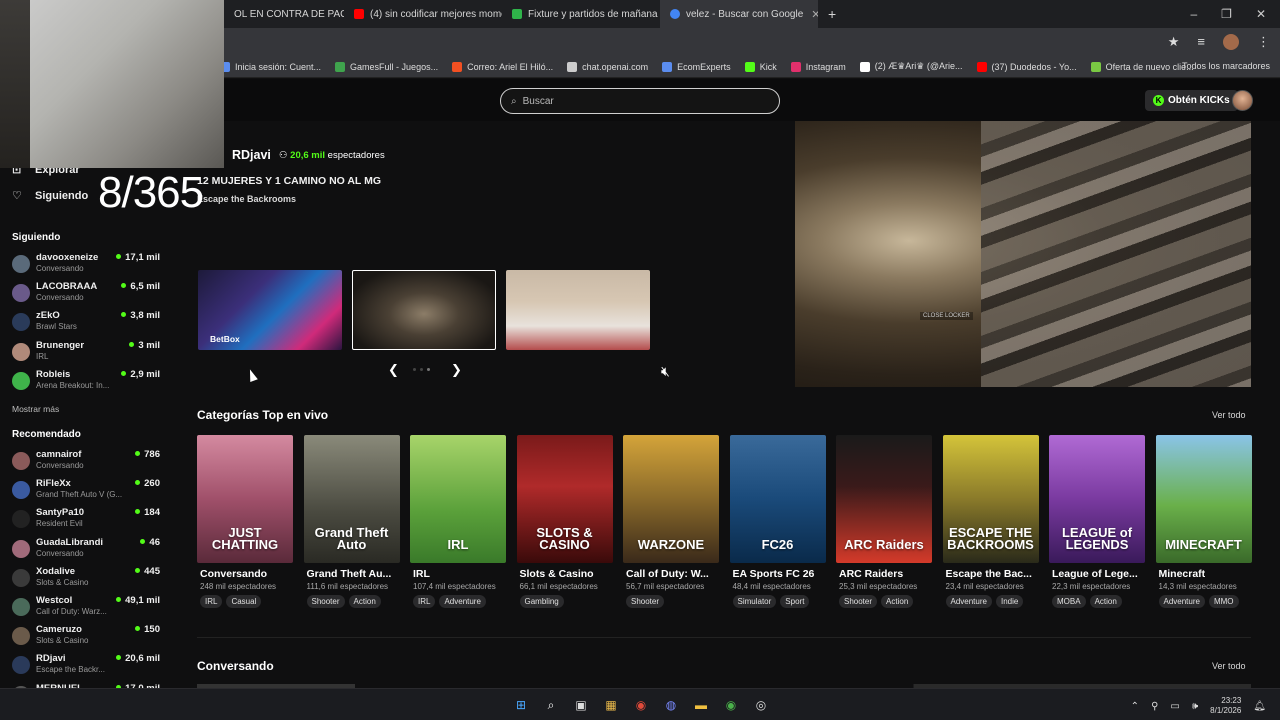 The width and height of the screenshot is (1280, 720). What do you see at coordinates (50, 196) in the screenshot?
I see `nav-siguiendo: ♡ Siguiendo` at bounding box center [50, 196].